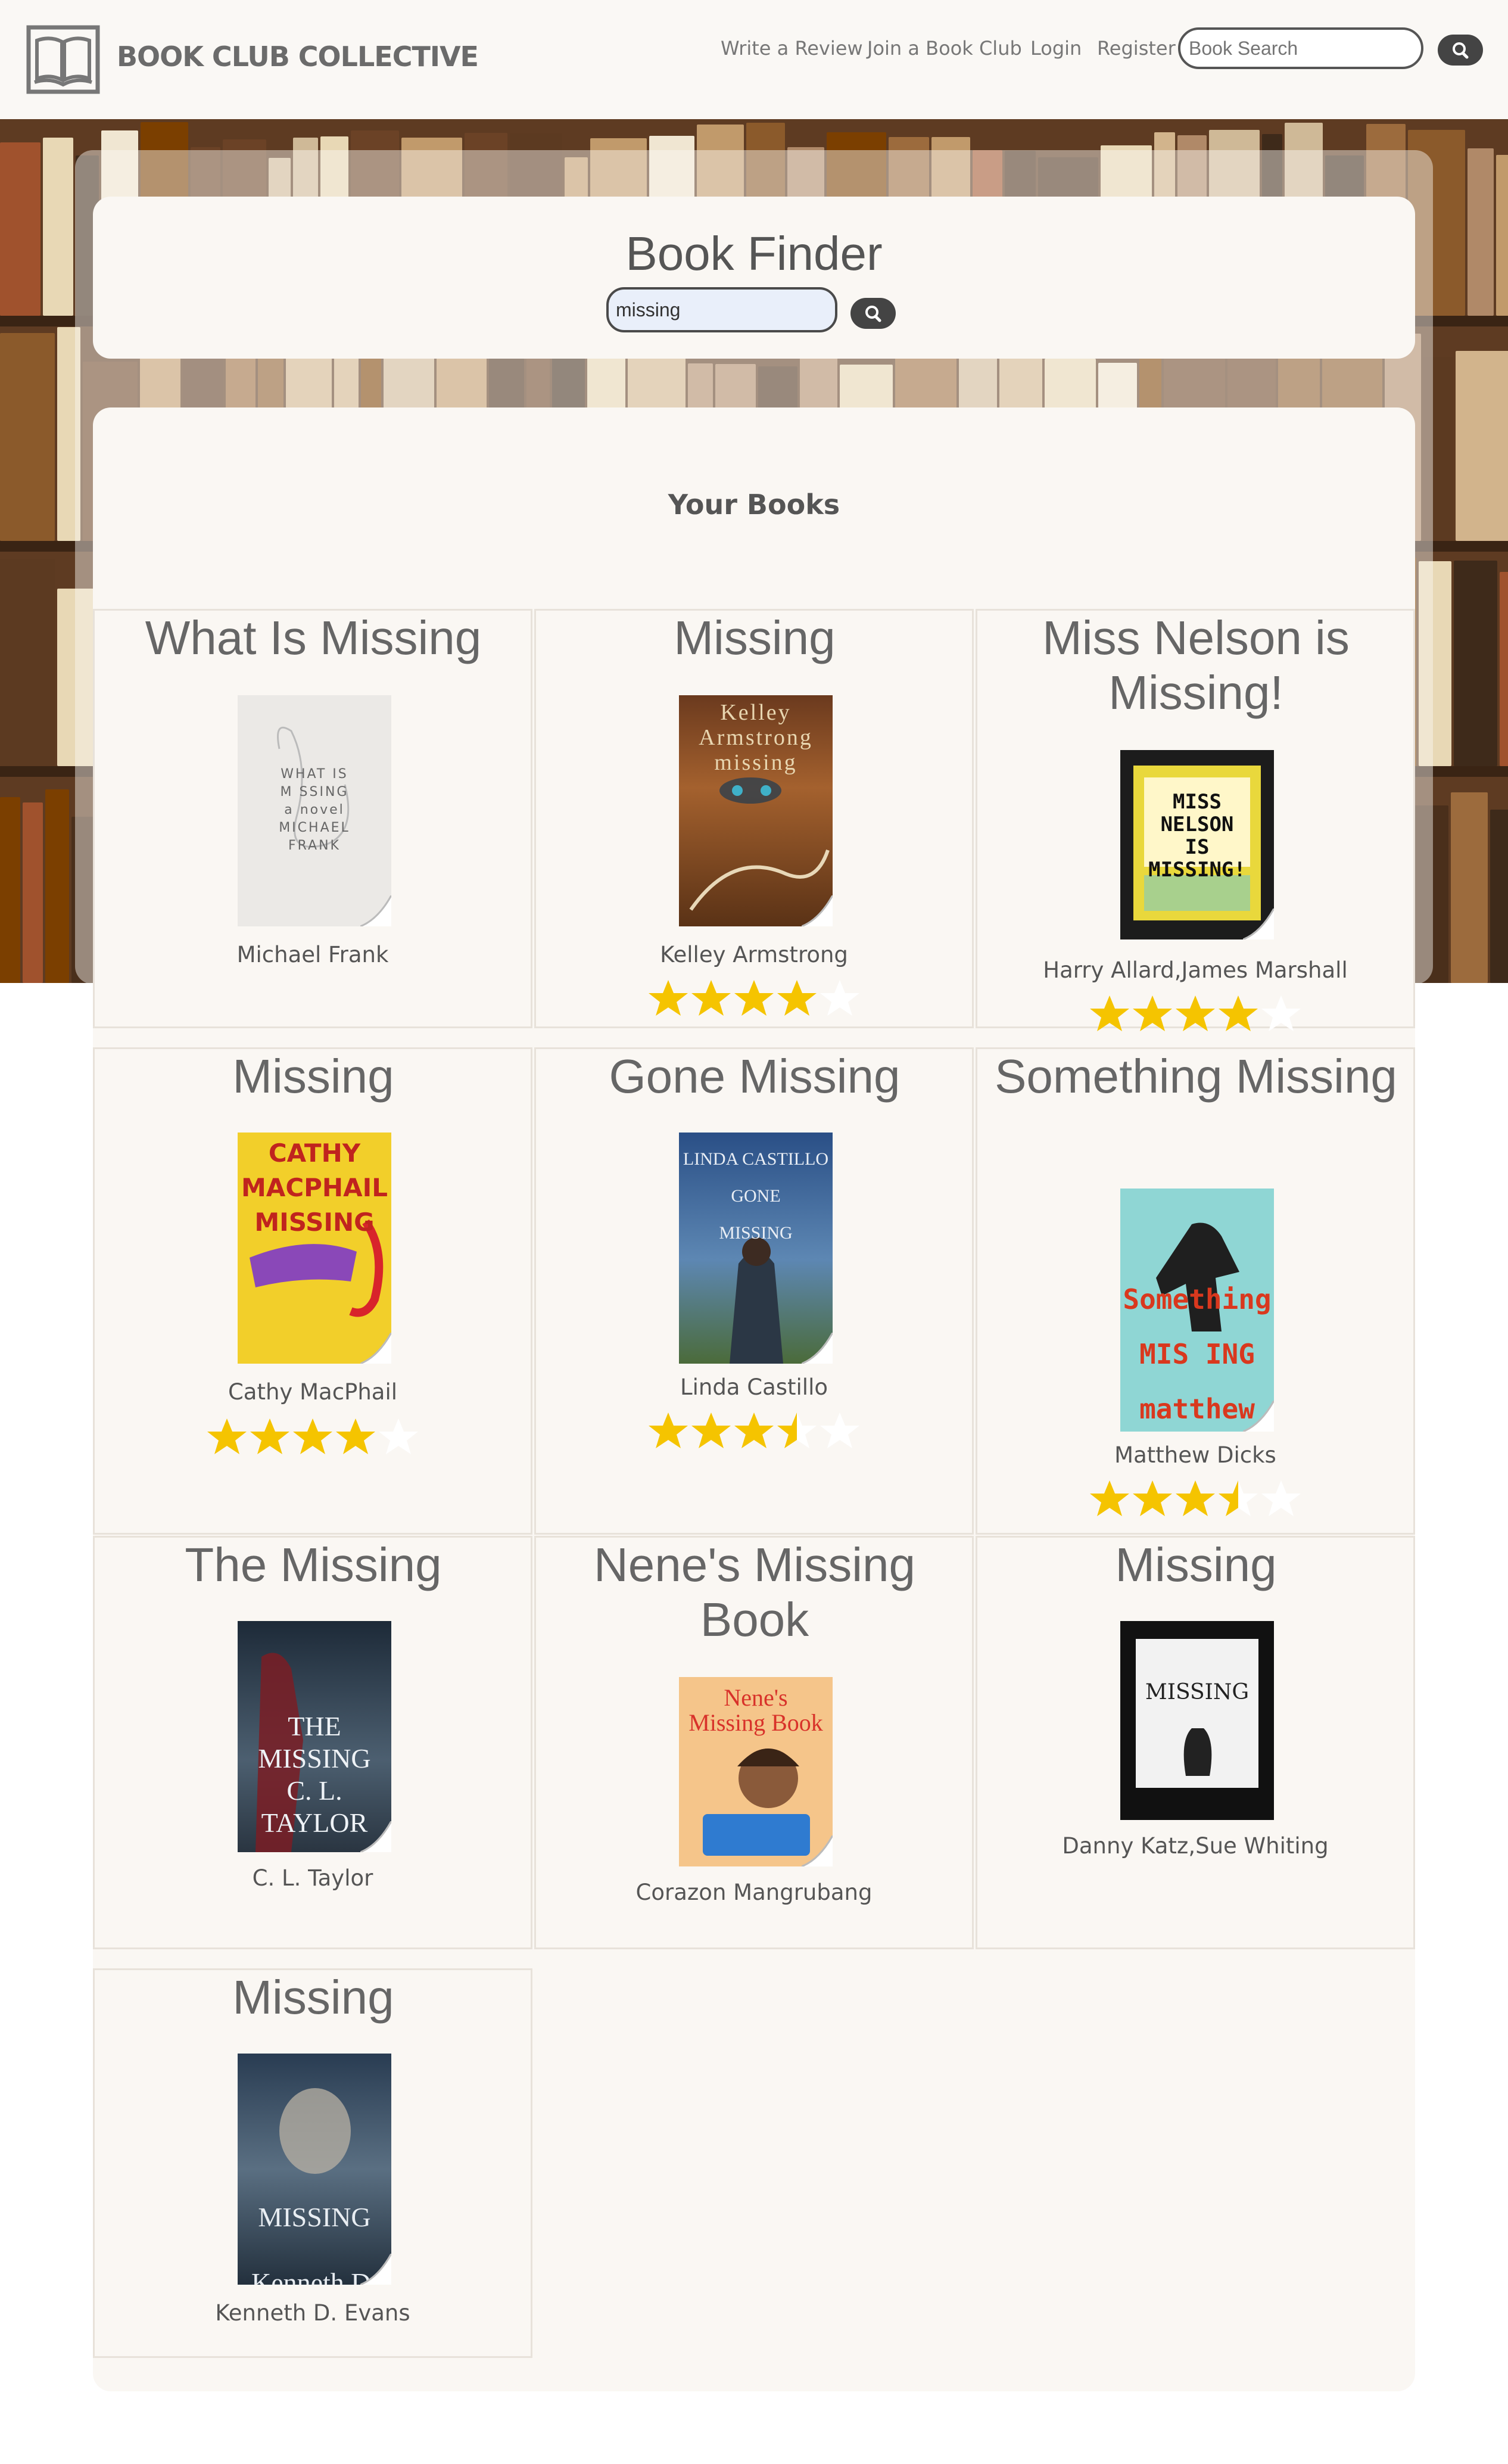 Image resolution: width=1508 pixels, height=2464 pixels. I want to click on book-cover: MISS NELSON IS MISSING!, so click(1197, 844).